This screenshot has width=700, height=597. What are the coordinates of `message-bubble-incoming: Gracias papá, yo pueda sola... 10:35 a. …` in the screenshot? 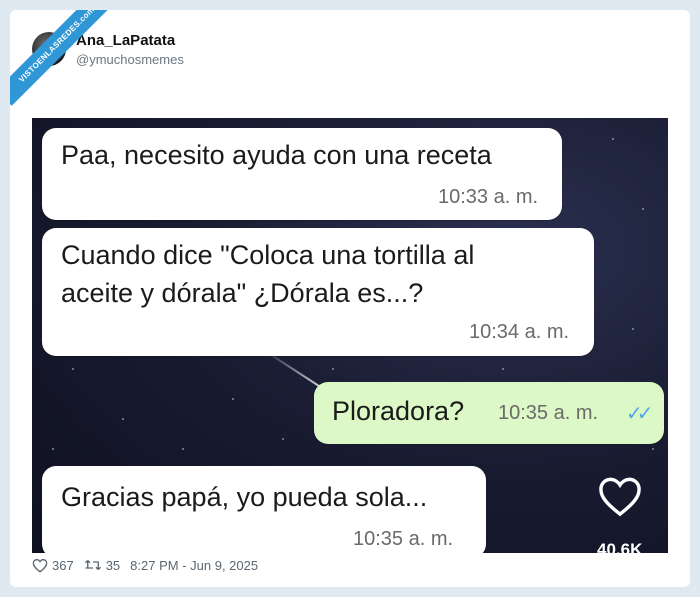 It's located at (264, 509).